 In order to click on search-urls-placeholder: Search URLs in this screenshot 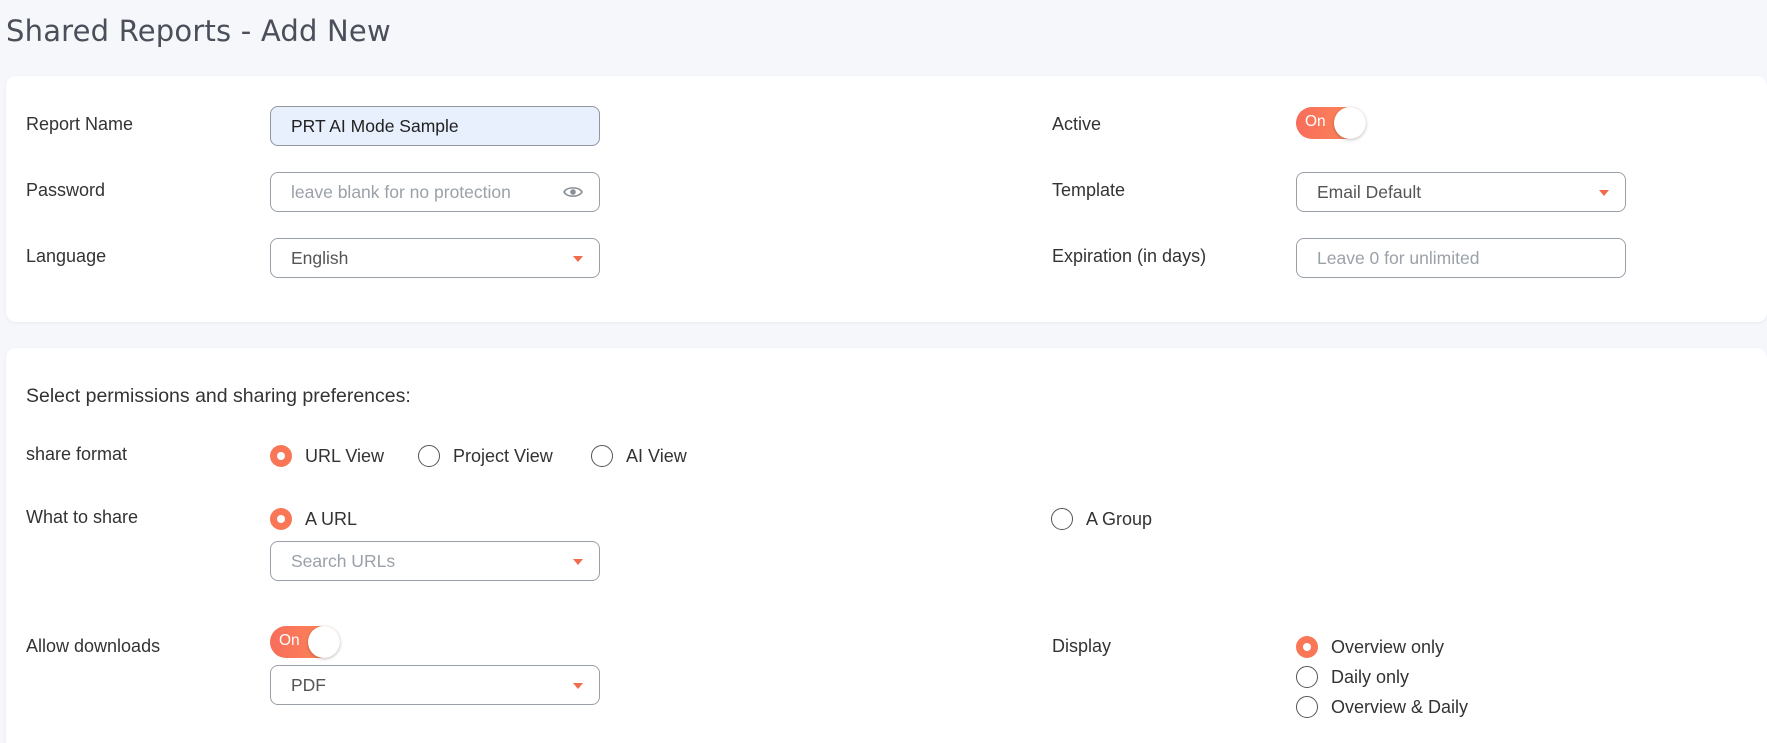, I will do `click(343, 560)`.